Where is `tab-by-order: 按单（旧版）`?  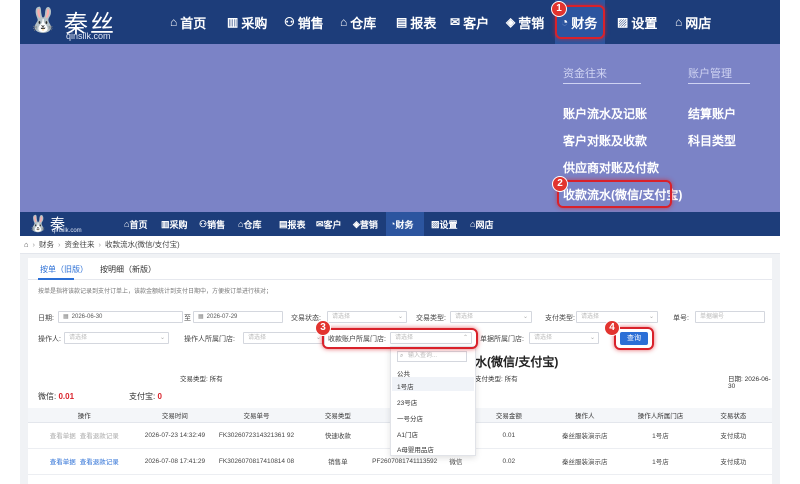 tab-by-order: 按单（旧版） is located at coordinates (64, 269).